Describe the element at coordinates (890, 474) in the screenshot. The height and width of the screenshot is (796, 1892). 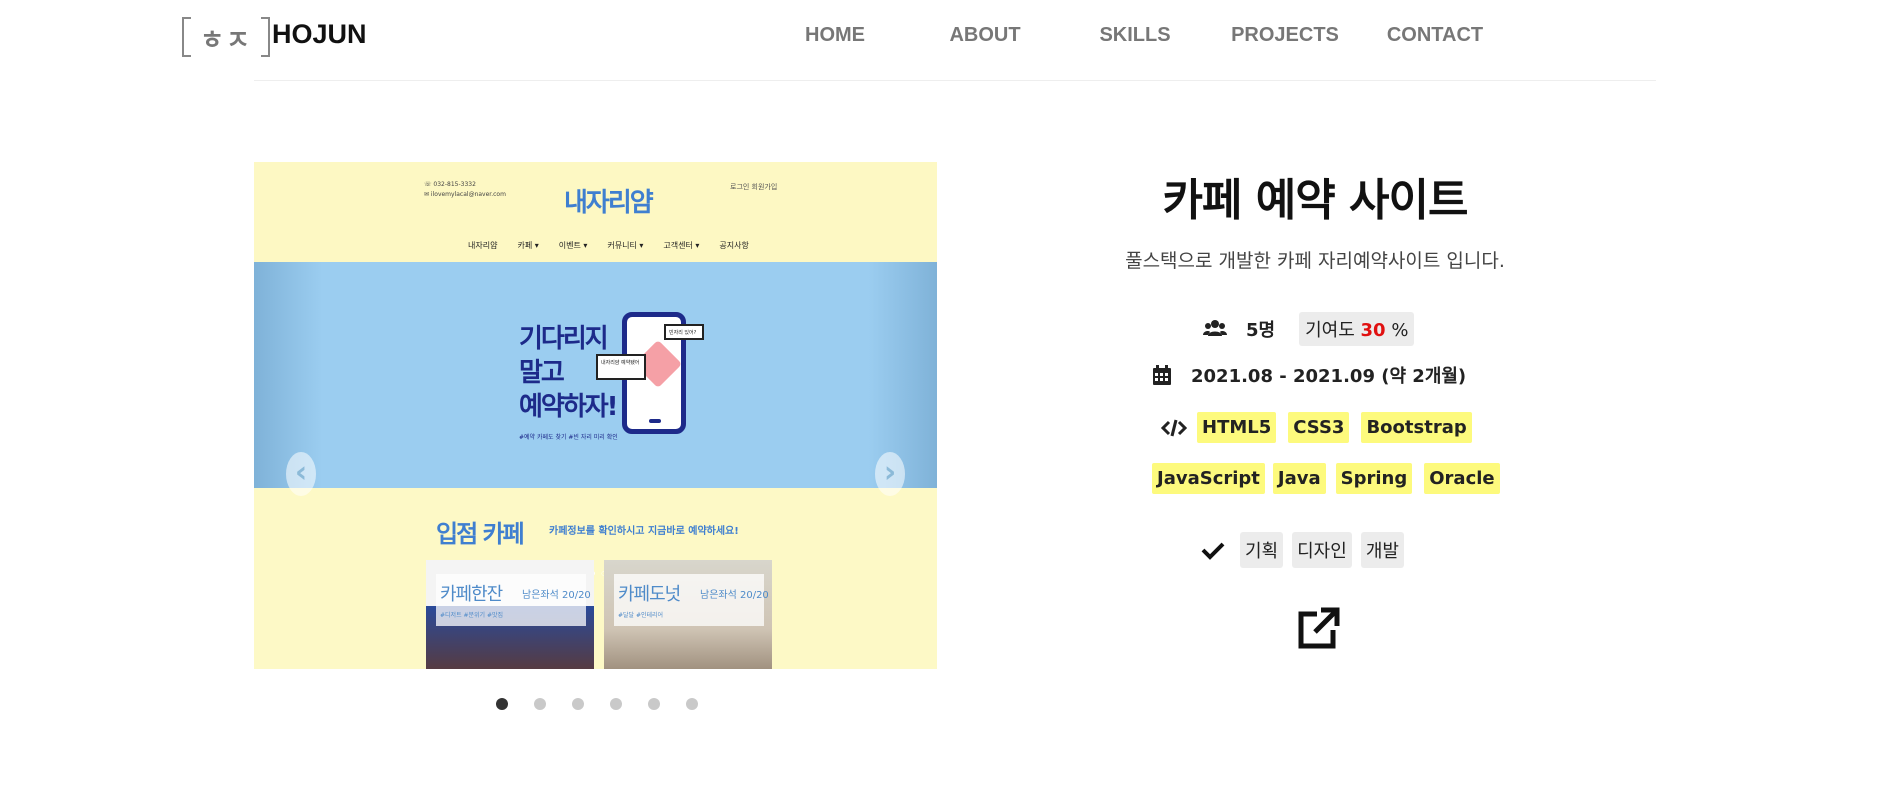
I see `carousel-next-button: ›` at that location.